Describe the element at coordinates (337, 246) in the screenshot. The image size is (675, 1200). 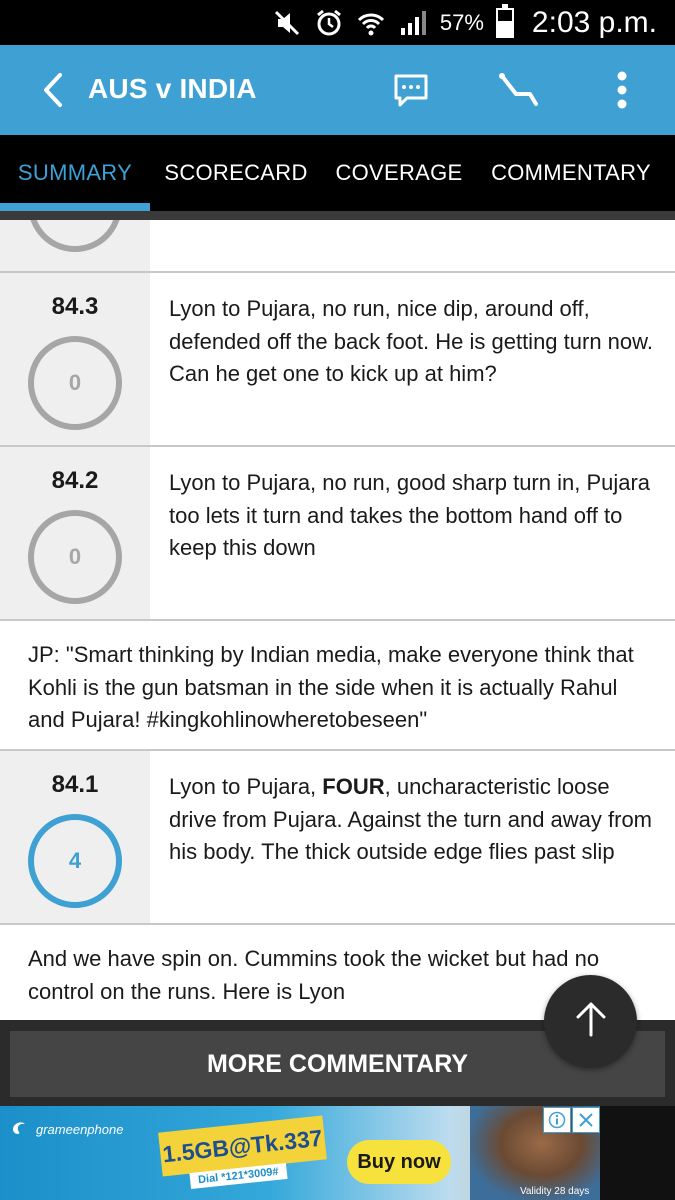
I see `list-item-partial` at that location.